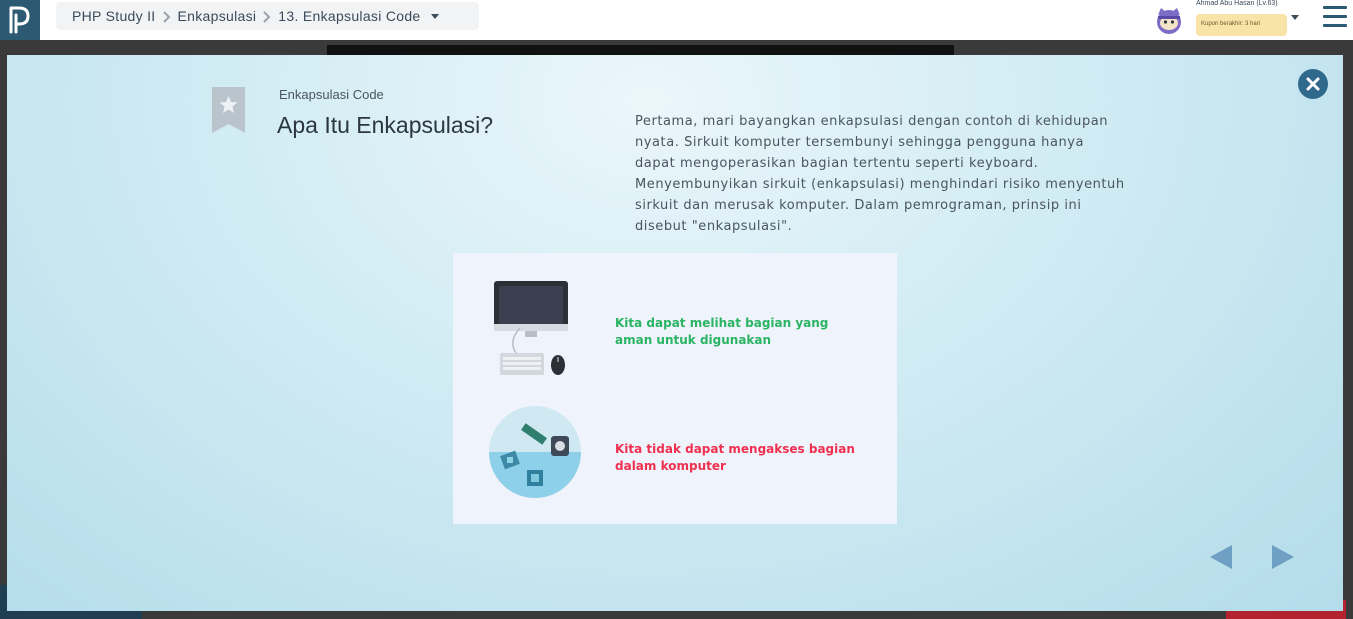 This screenshot has width=1353, height=619. I want to click on slide-subtitle: Enkapsulasi Code, so click(331, 94).